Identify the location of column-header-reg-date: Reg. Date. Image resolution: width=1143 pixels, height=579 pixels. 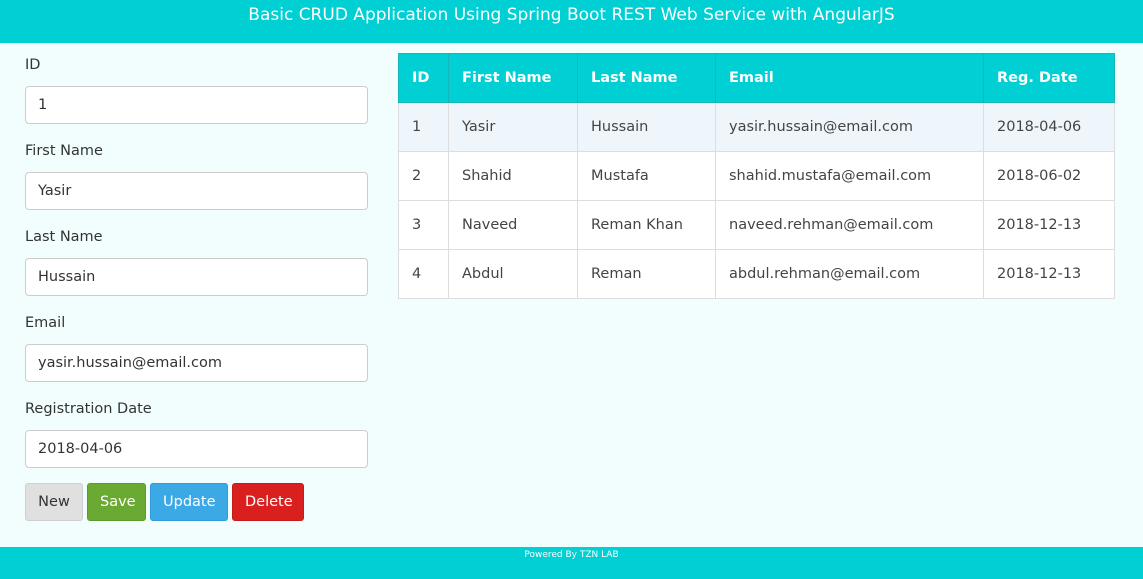
(1049, 78).